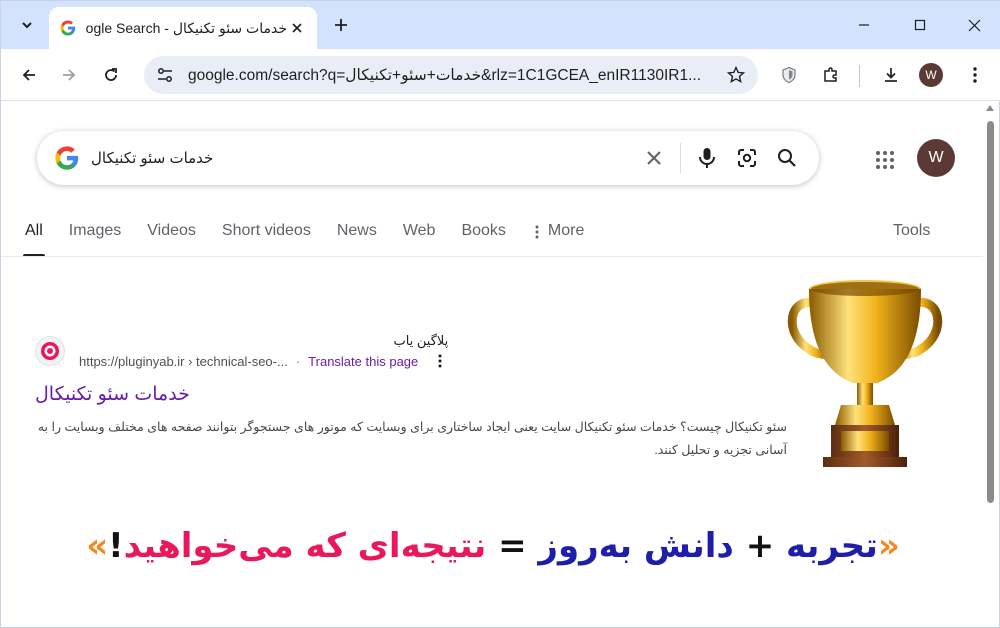  What do you see at coordinates (95, 238) in the screenshot?
I see `tab-images: Images` at bounding box center [95, 238].